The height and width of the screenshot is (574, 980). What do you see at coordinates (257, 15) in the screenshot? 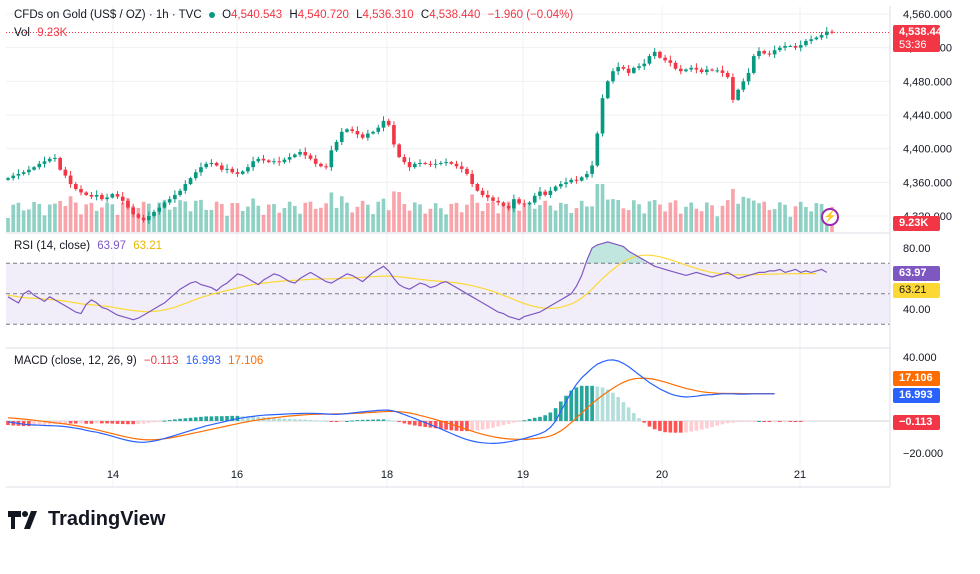
I see `open-value: 4,540.543` at bounding box center [257, 15].